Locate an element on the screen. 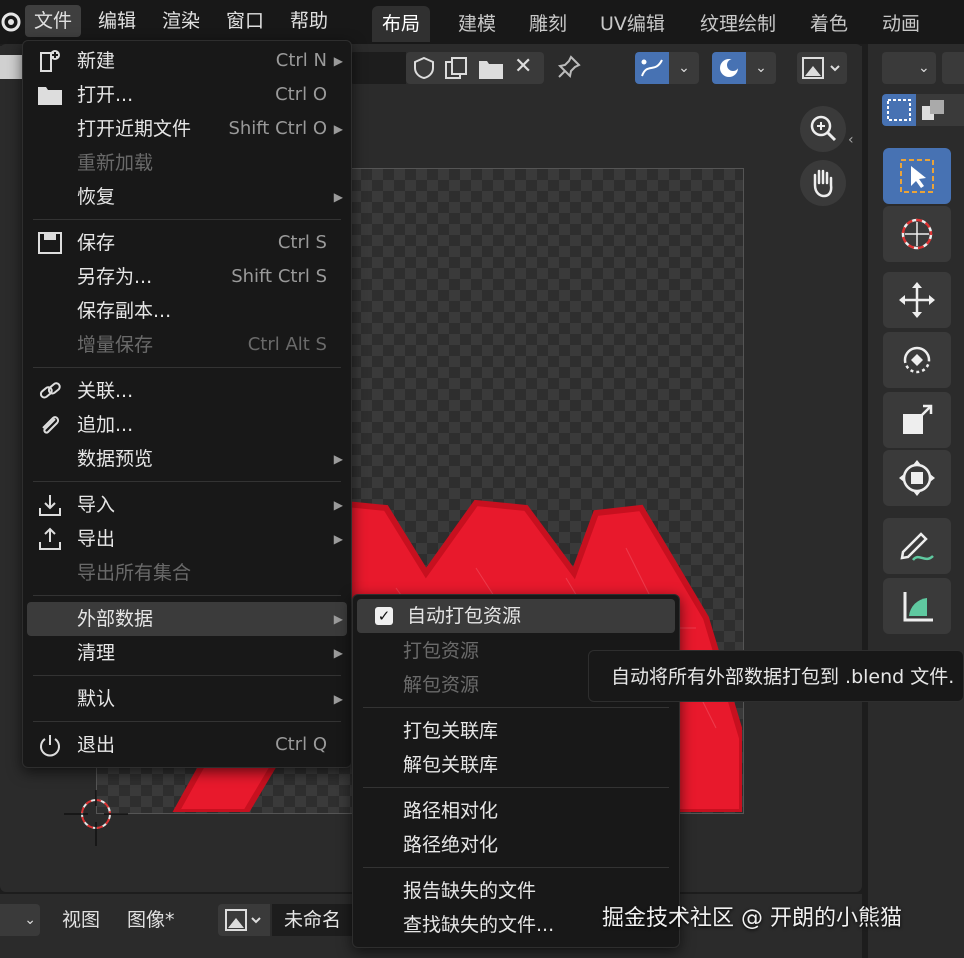  select-box-mode-icon is located at coordinates (899, 110).